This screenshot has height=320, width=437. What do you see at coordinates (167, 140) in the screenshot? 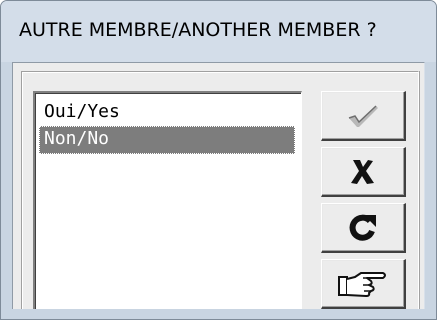
I see `list-item-no: Non/No` at bounding box center [167, 140].